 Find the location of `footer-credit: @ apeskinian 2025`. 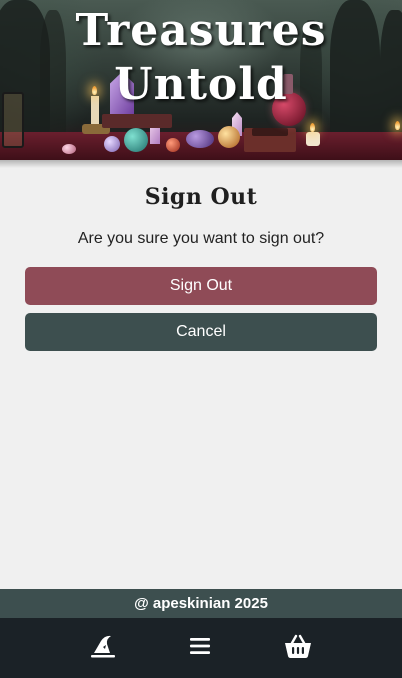

footer-credit: @ apeskinian 2025 is located at coordinates (201, 603).